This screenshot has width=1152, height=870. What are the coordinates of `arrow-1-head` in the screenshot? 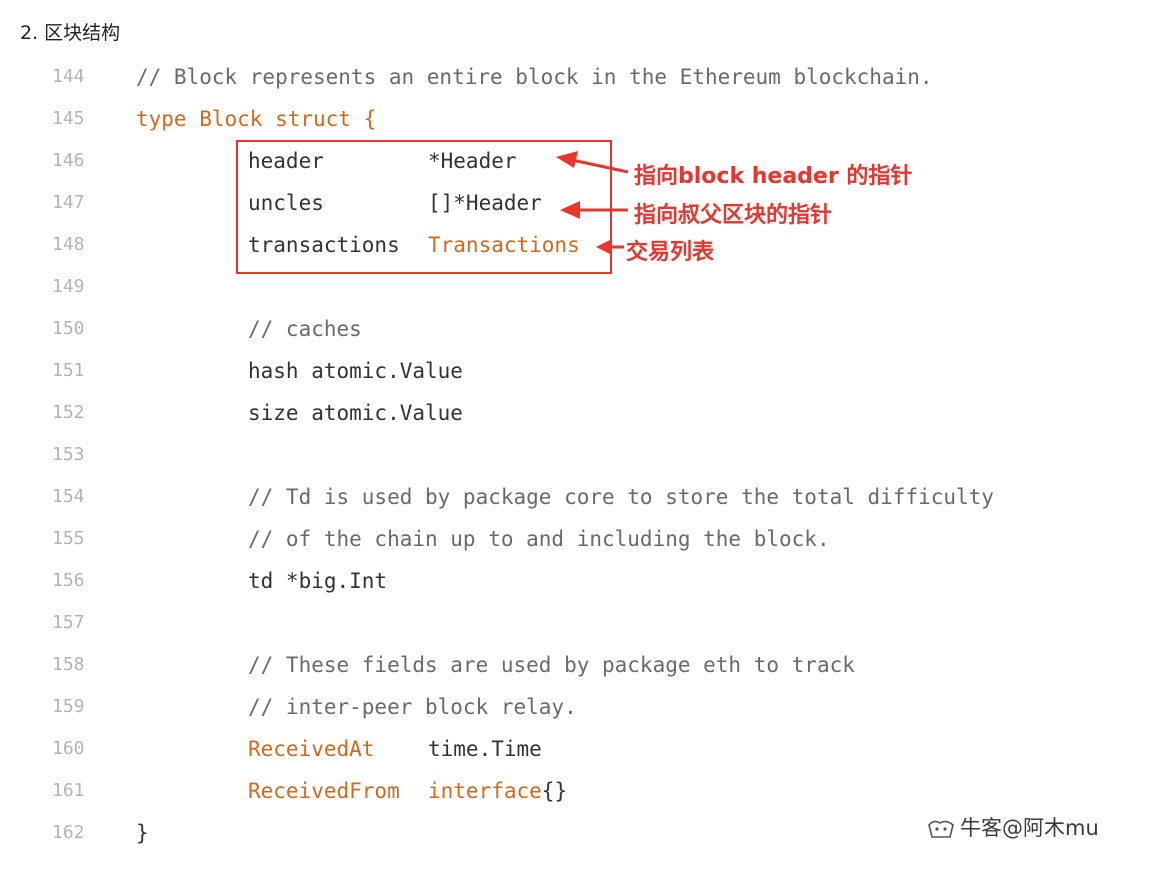 It's located at (567, 159).